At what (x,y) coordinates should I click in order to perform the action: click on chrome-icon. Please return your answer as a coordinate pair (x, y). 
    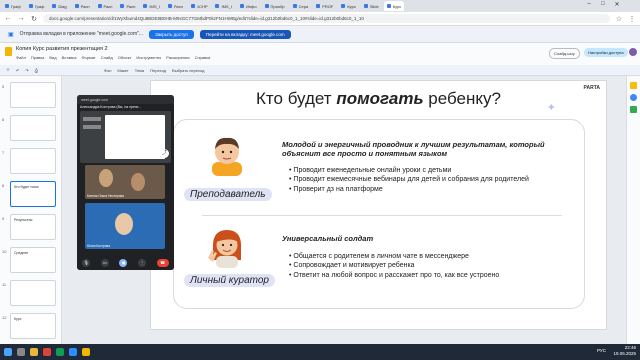
    Looking at the image, I should click on (47, 352).